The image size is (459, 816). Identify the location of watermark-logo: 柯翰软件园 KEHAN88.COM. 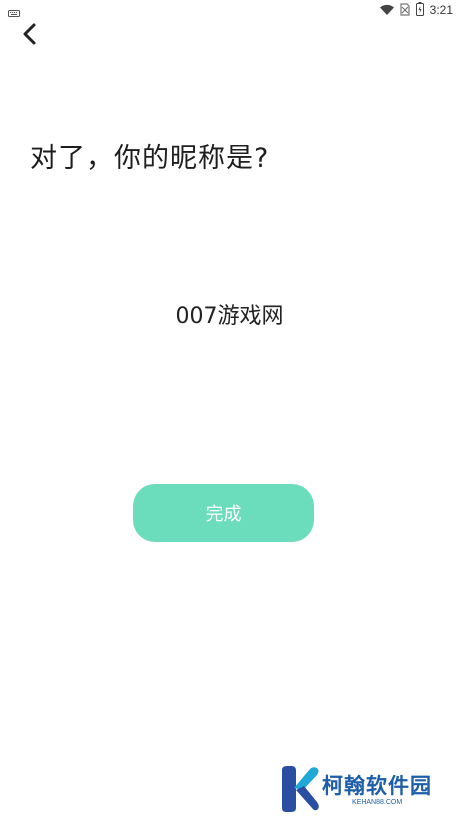
(363, 790).